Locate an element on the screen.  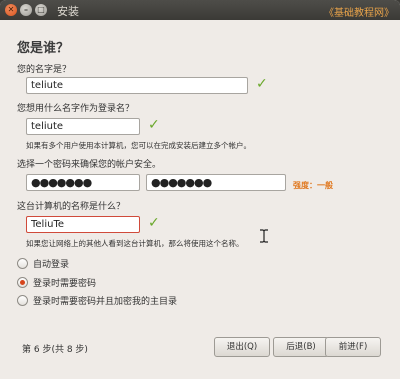
login-name-input: teliute is located at coordinates (83, 126).